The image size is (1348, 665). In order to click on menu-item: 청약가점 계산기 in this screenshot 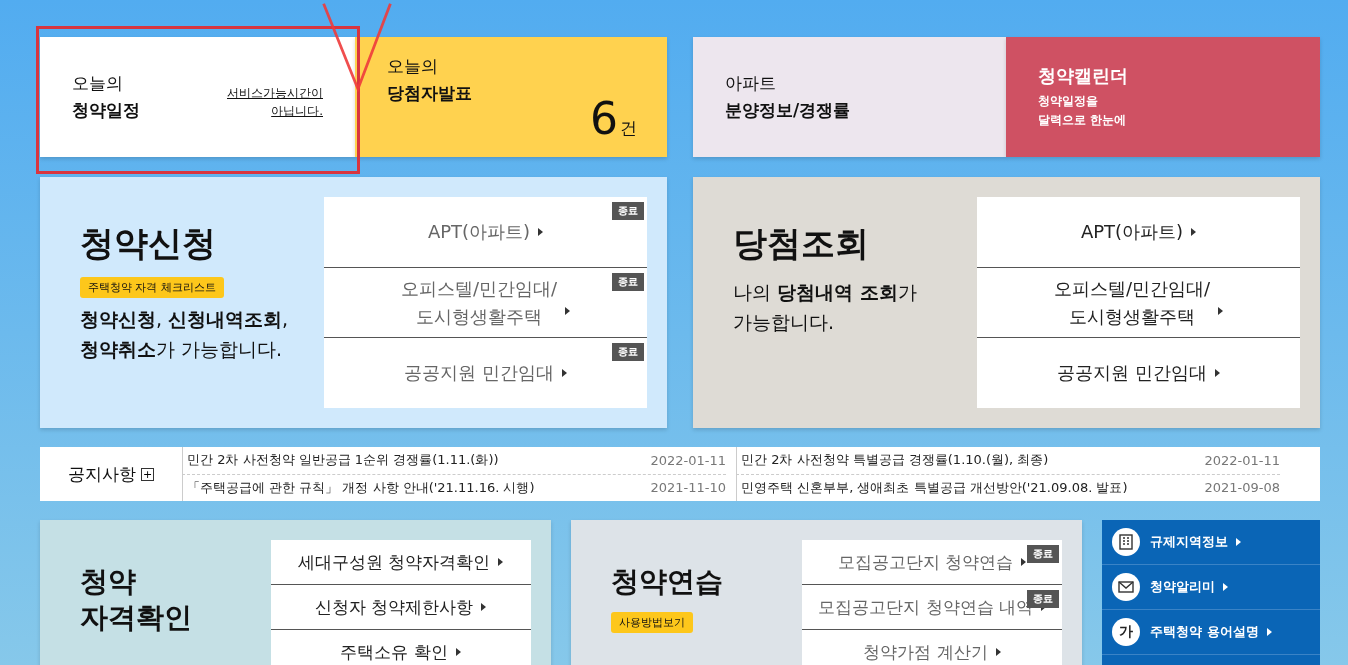, I will do `click(932, 647)`.